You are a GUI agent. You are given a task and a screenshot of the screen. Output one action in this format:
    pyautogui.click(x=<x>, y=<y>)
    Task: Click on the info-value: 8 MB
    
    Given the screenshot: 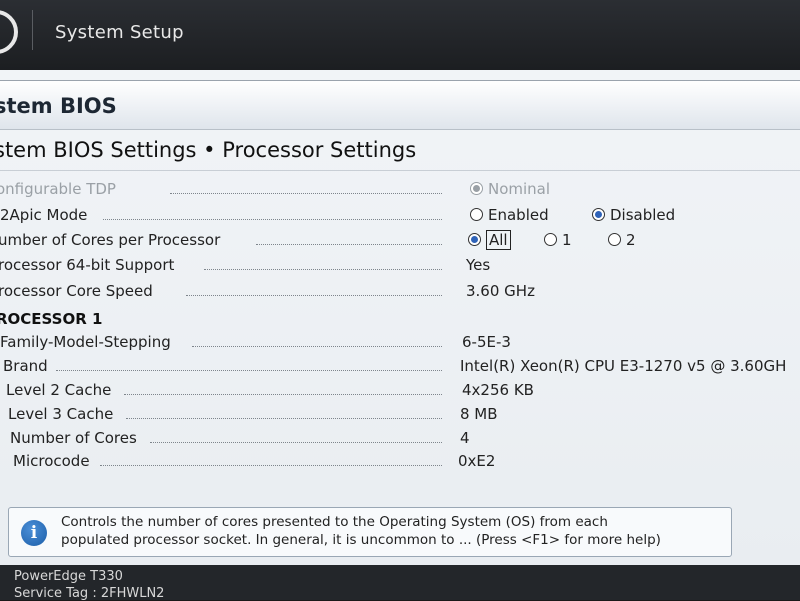 What is the action you would take?
    pyautogui.click(x=479, y=414)
    